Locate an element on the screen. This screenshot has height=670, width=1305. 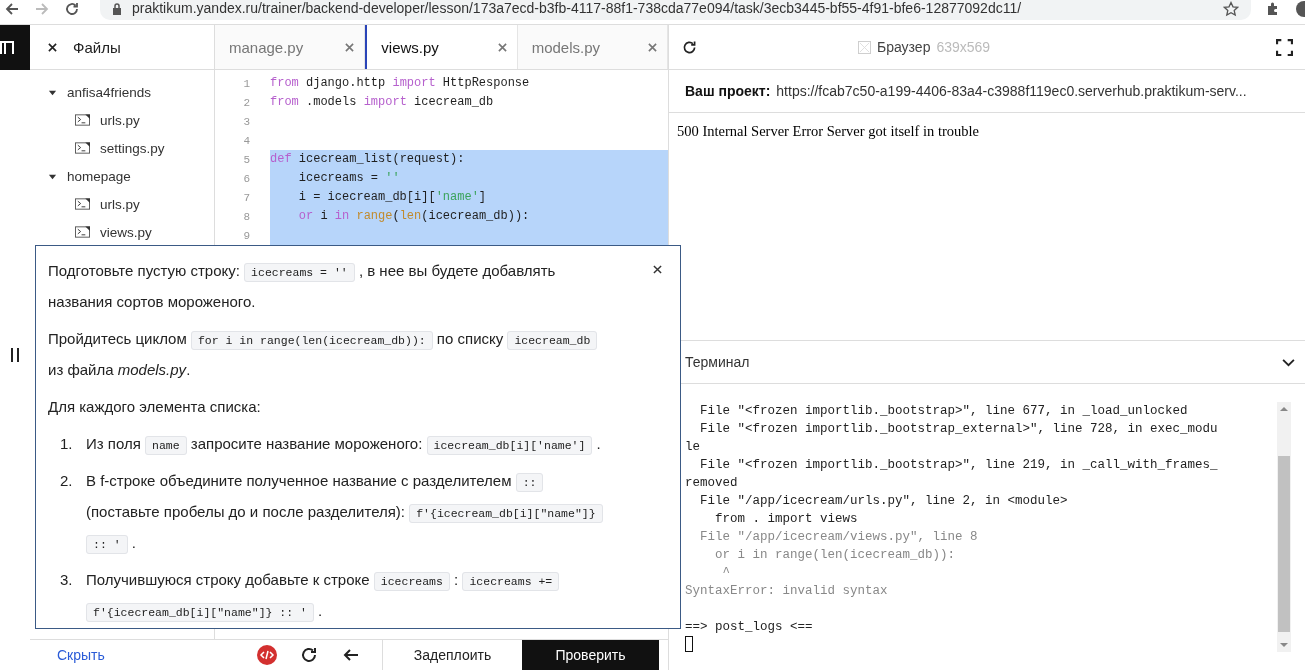
file-name: settings.py is located at coordinates (132, 148).